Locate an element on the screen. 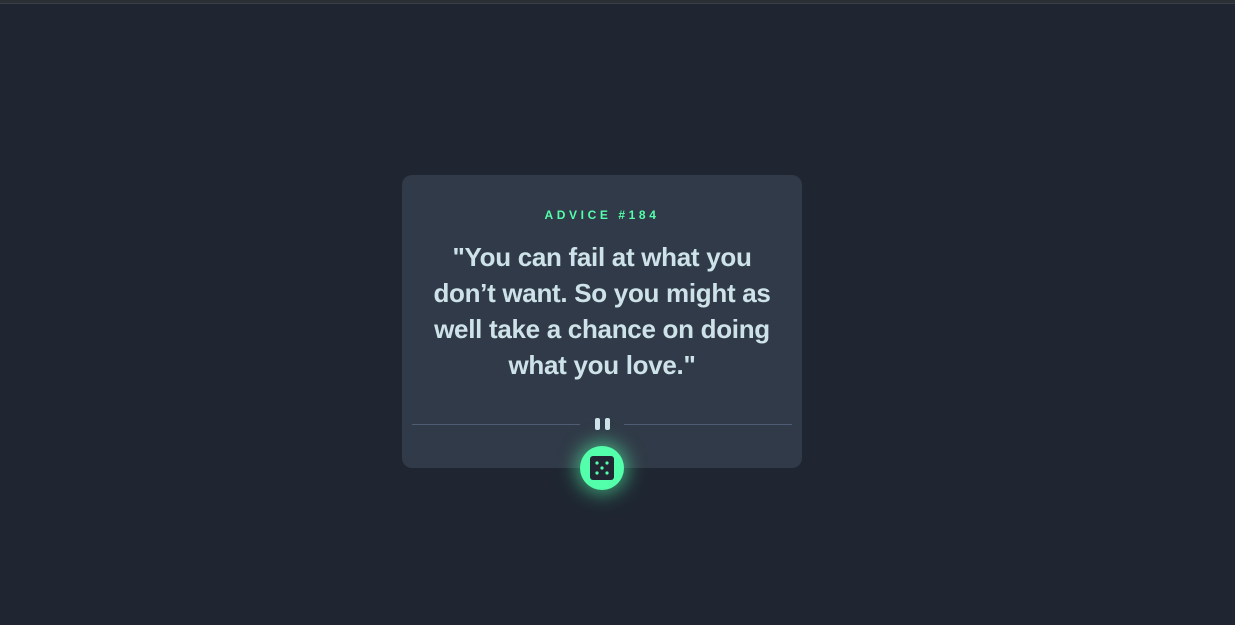 Image resolution: width=1235 pixels, height=625 pixels. dice-icon is located at coordinates (602, 468).